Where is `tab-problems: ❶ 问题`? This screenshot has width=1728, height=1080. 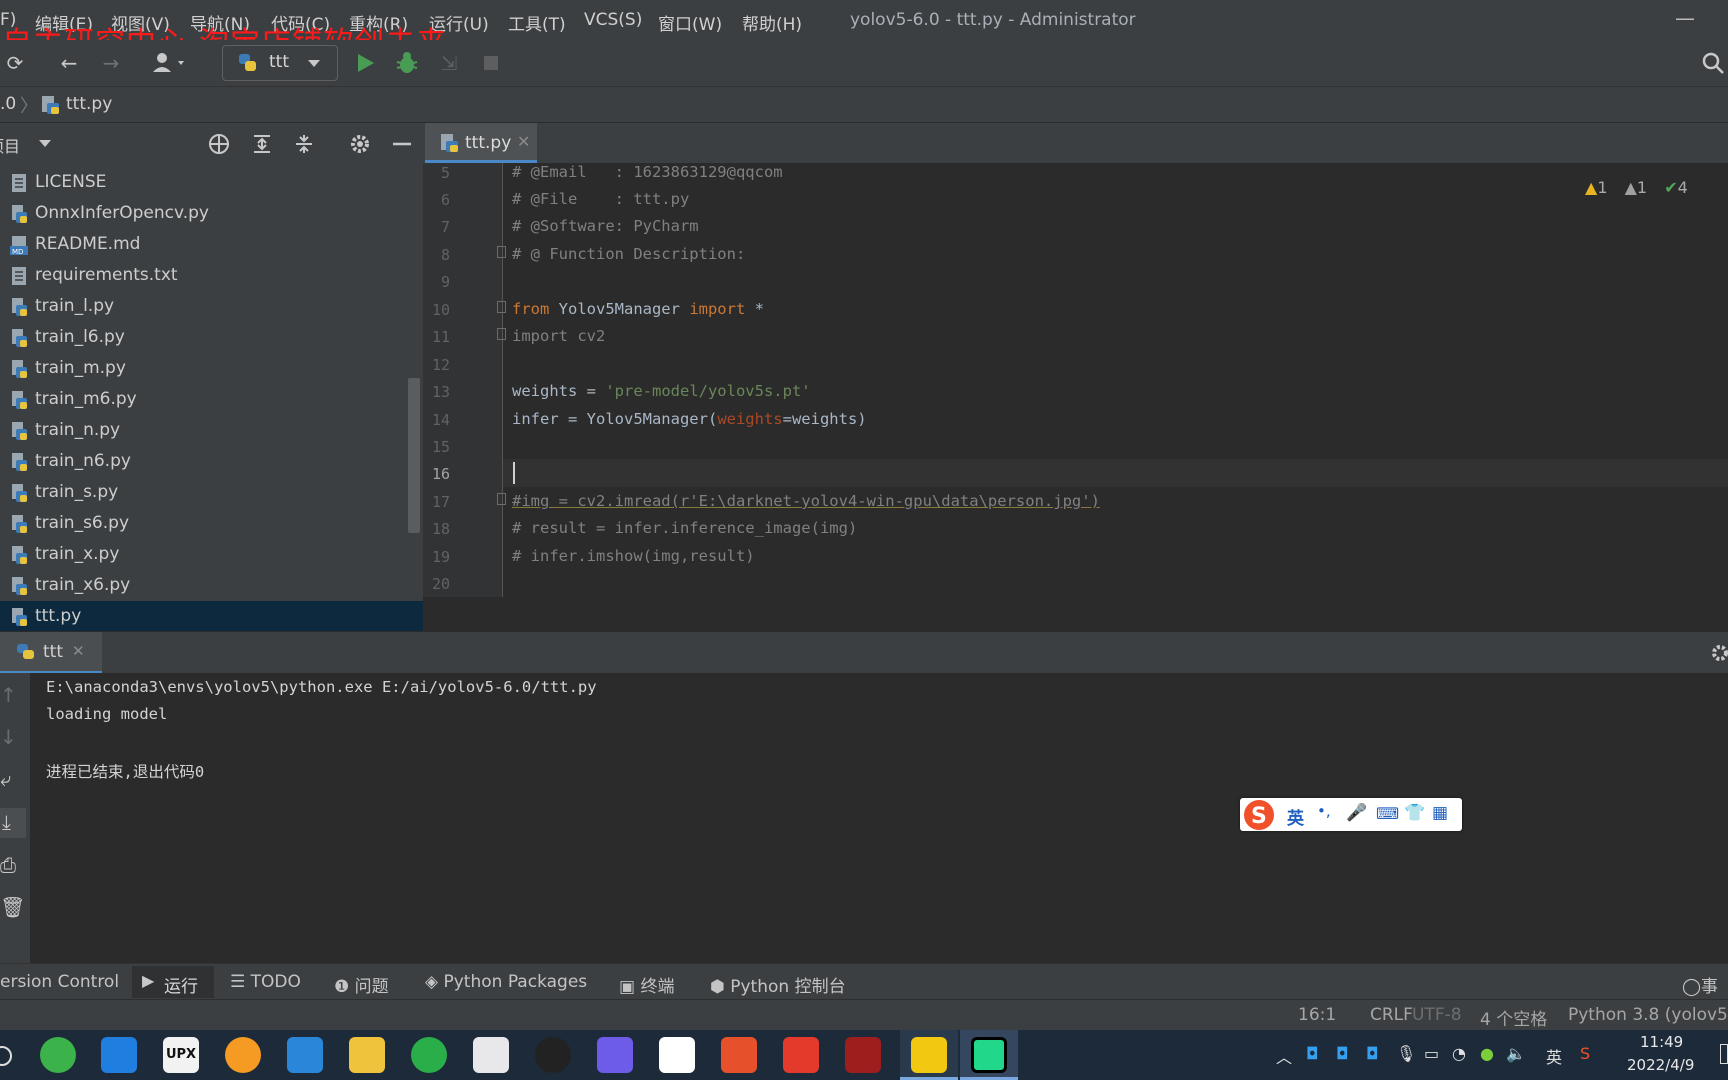
tab-problems: ❶ 问题 is located at coordinates (361, 984).